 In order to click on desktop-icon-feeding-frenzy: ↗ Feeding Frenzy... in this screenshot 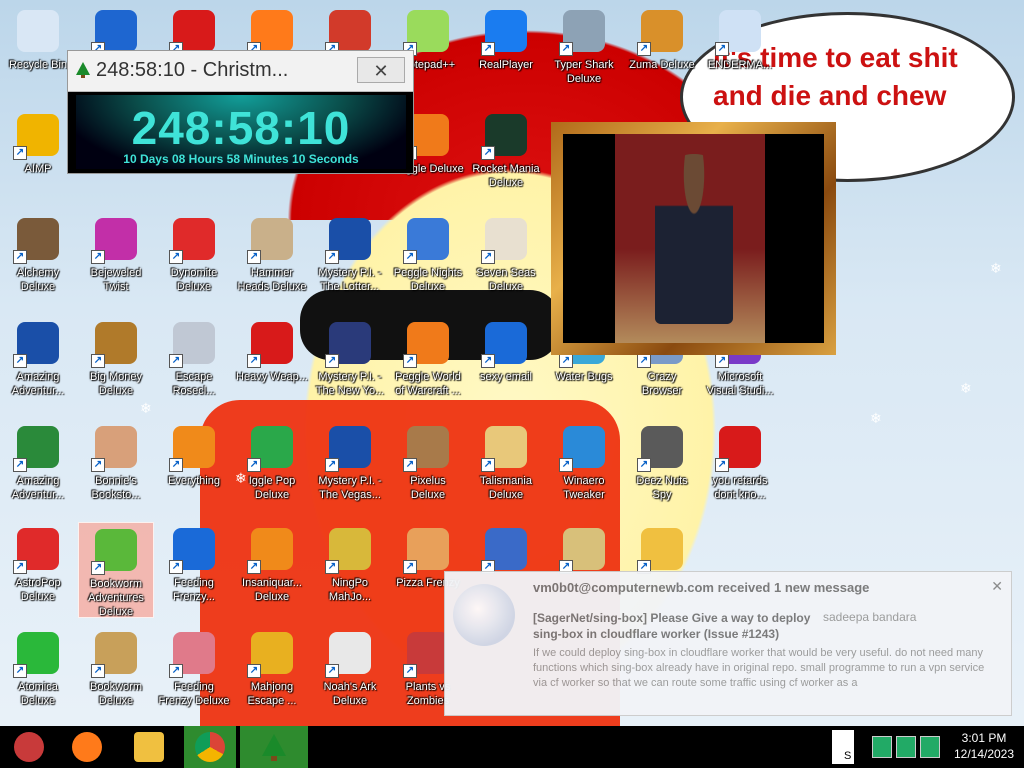, I will do `click(194, 570)`.